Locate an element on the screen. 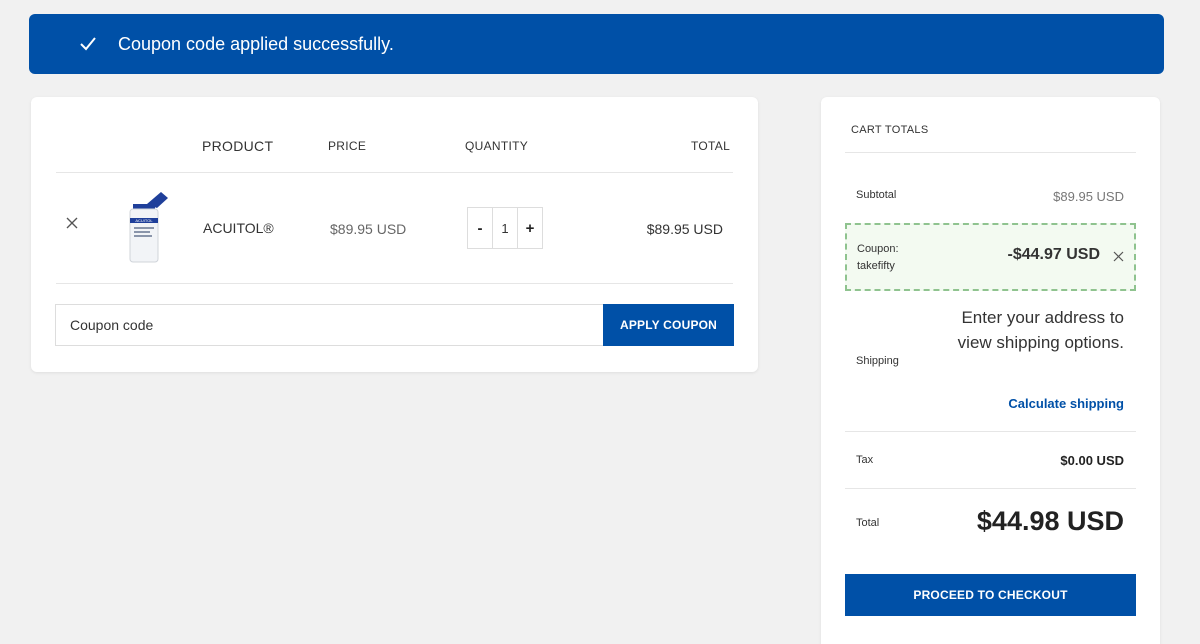 This screenshot has width=1200, height=644. subtotal-value: $89.95 USD is located at coordinates (1088, 196).